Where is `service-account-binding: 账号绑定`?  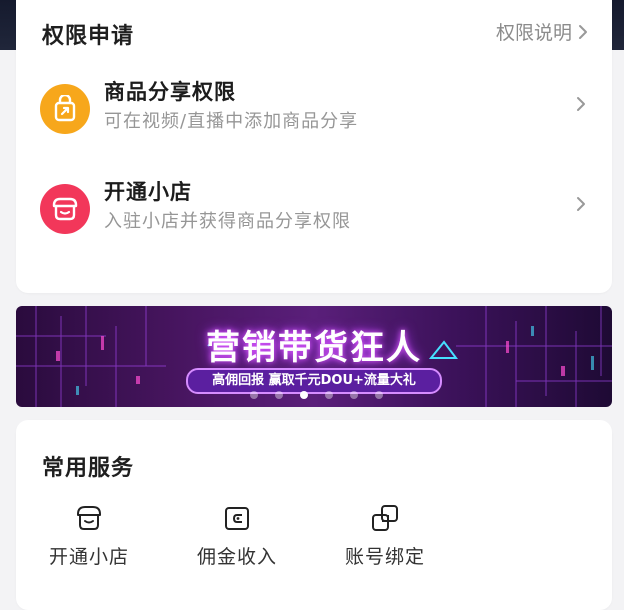
service-account-binding: 账号绑定 is located at coordinates (385, 535).